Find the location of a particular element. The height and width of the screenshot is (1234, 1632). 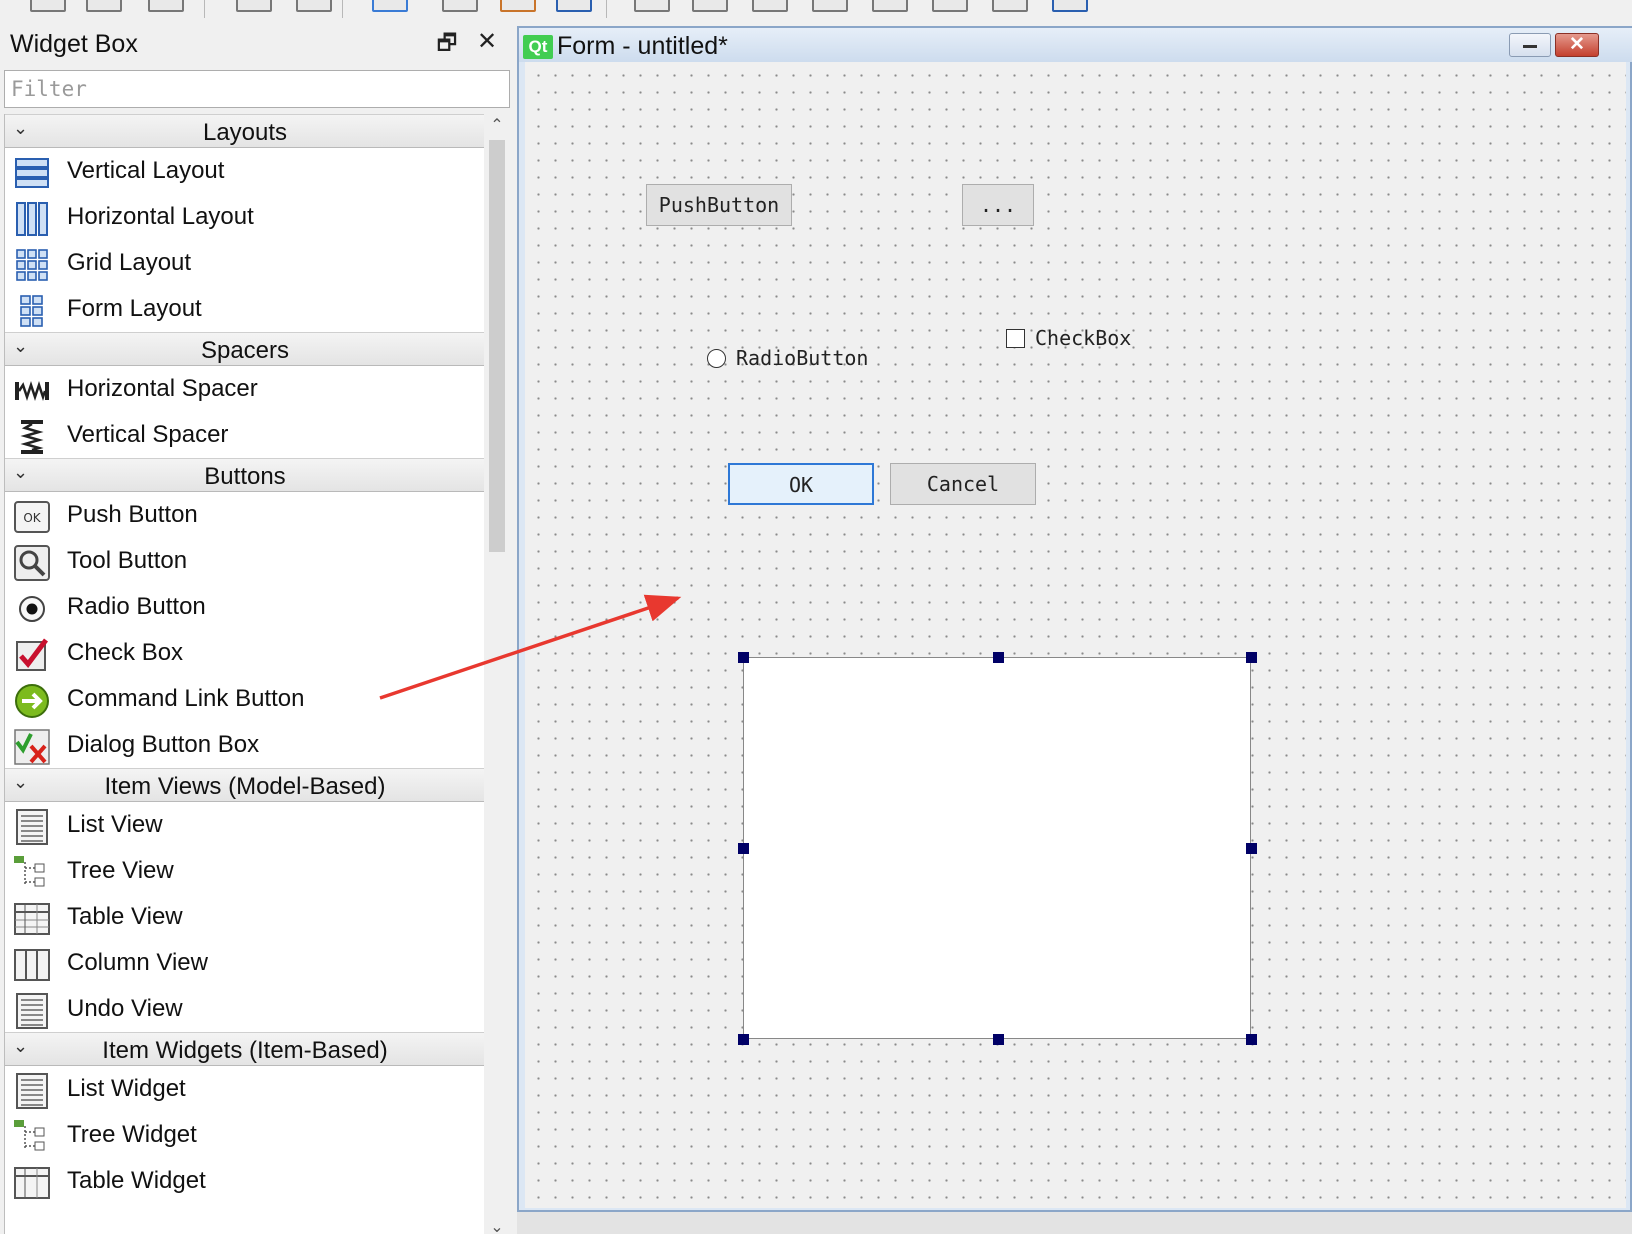

widget-list-item: Grid Layout is located at coordinates (244, 263).